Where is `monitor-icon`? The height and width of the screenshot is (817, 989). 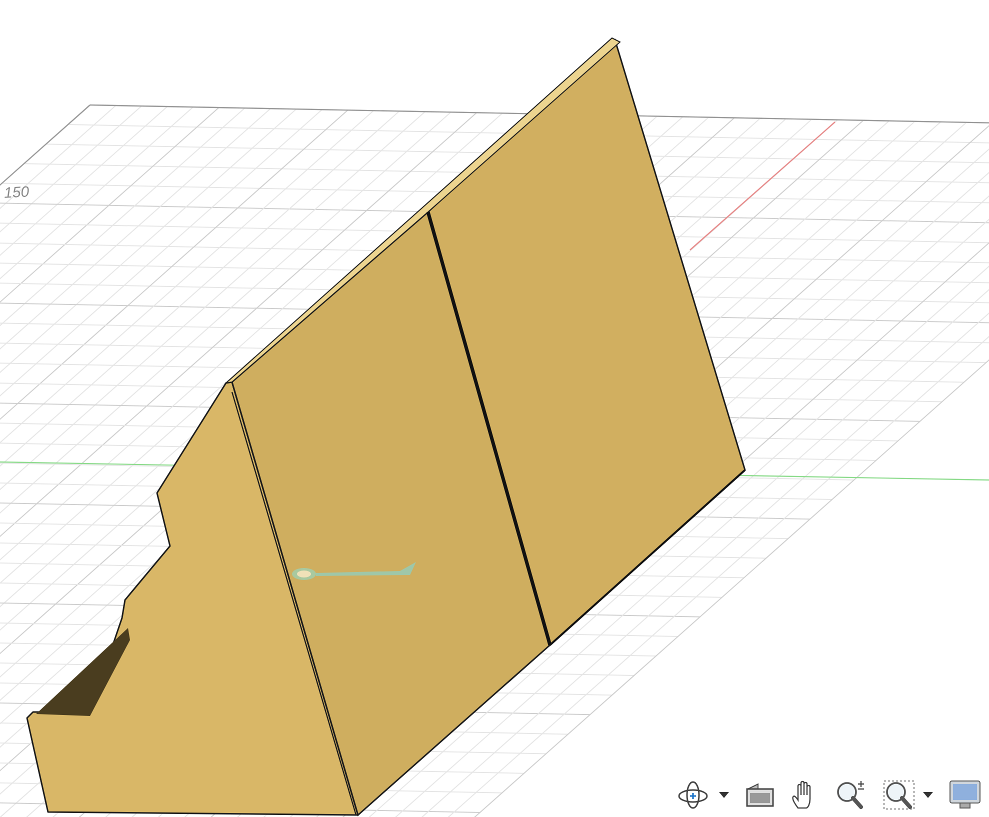
monitor-icon is located at coordinates (965, 795).